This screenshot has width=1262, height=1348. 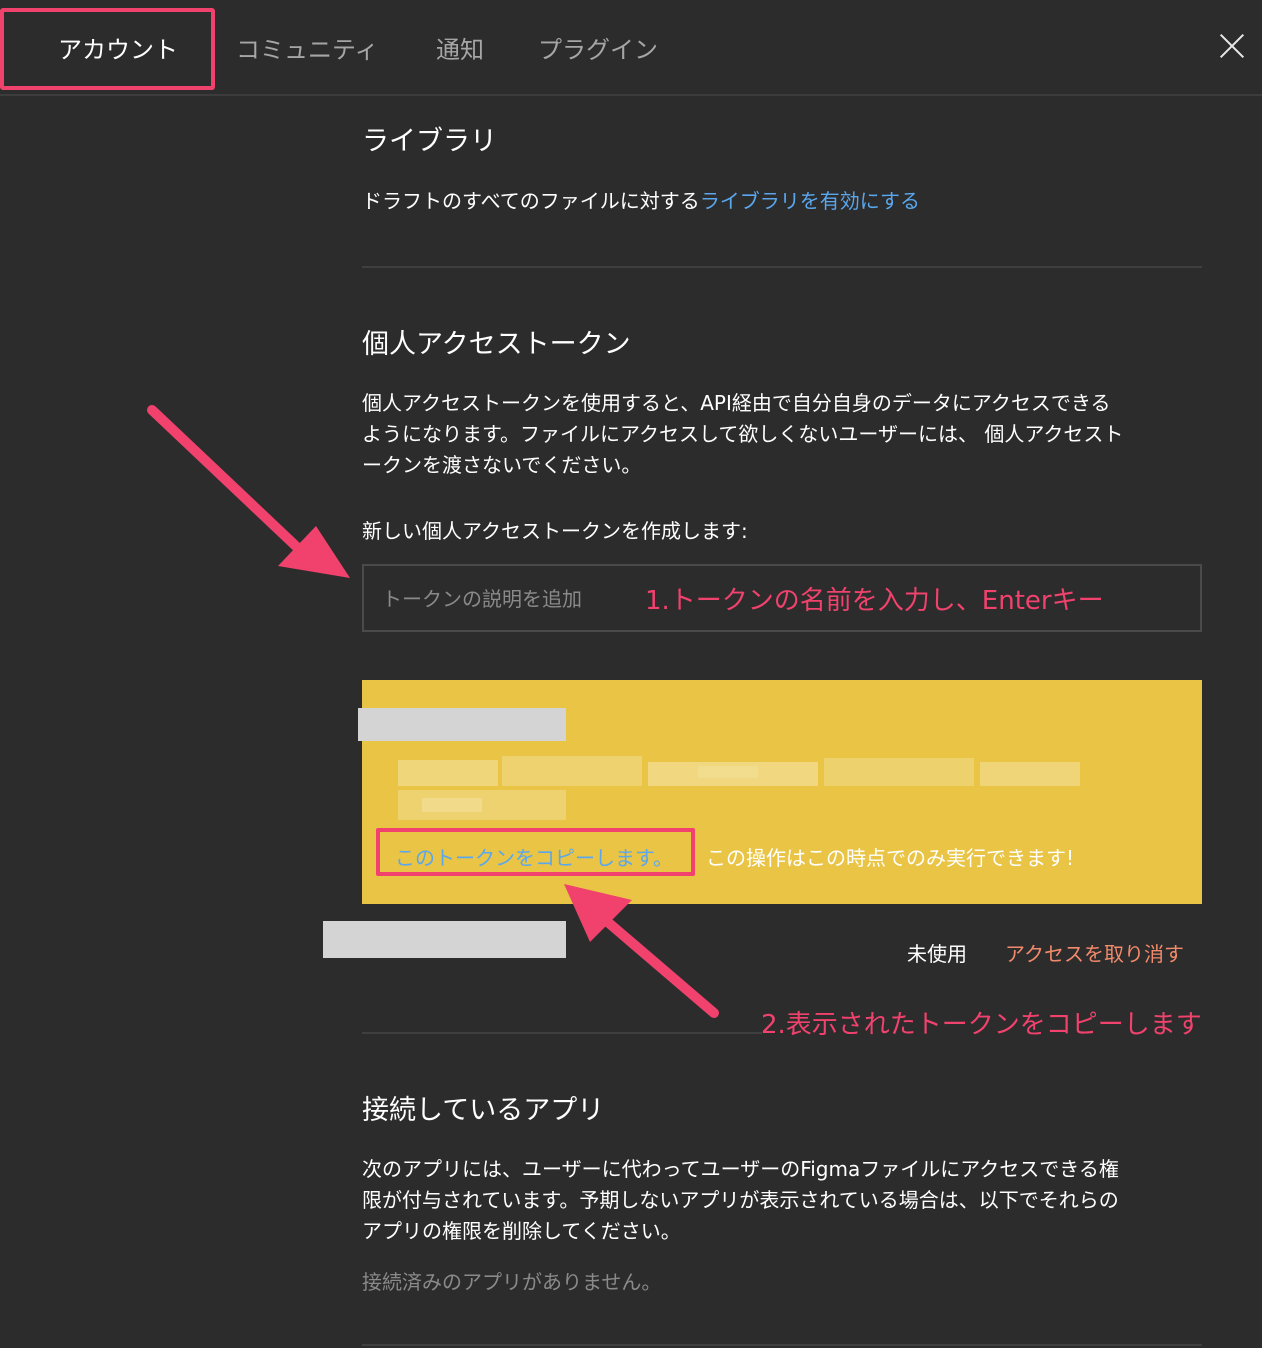 What do you see at coordinates (534, 856) in the screenshot?
I see `copy-token-link: このトークンをコピーします。` at bounding box center [534, 856].